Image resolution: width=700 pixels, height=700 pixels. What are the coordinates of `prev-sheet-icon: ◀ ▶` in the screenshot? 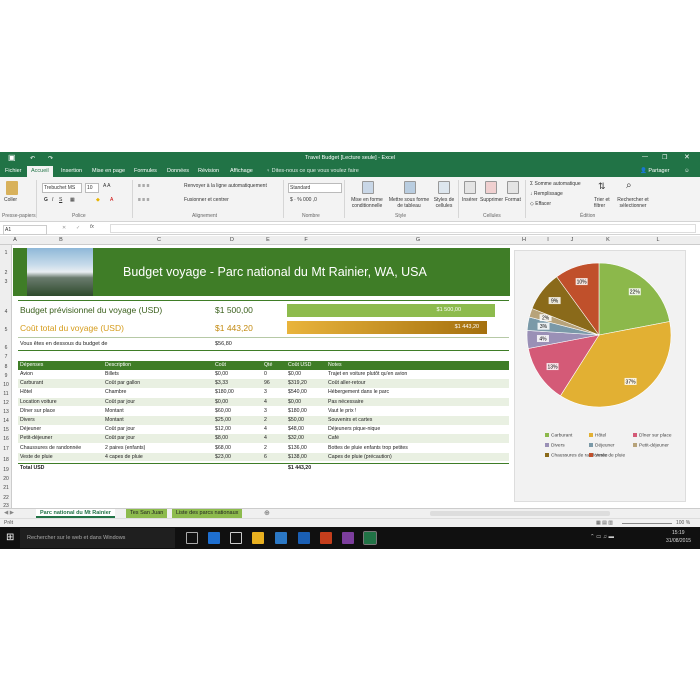 It's located at (9, 513).